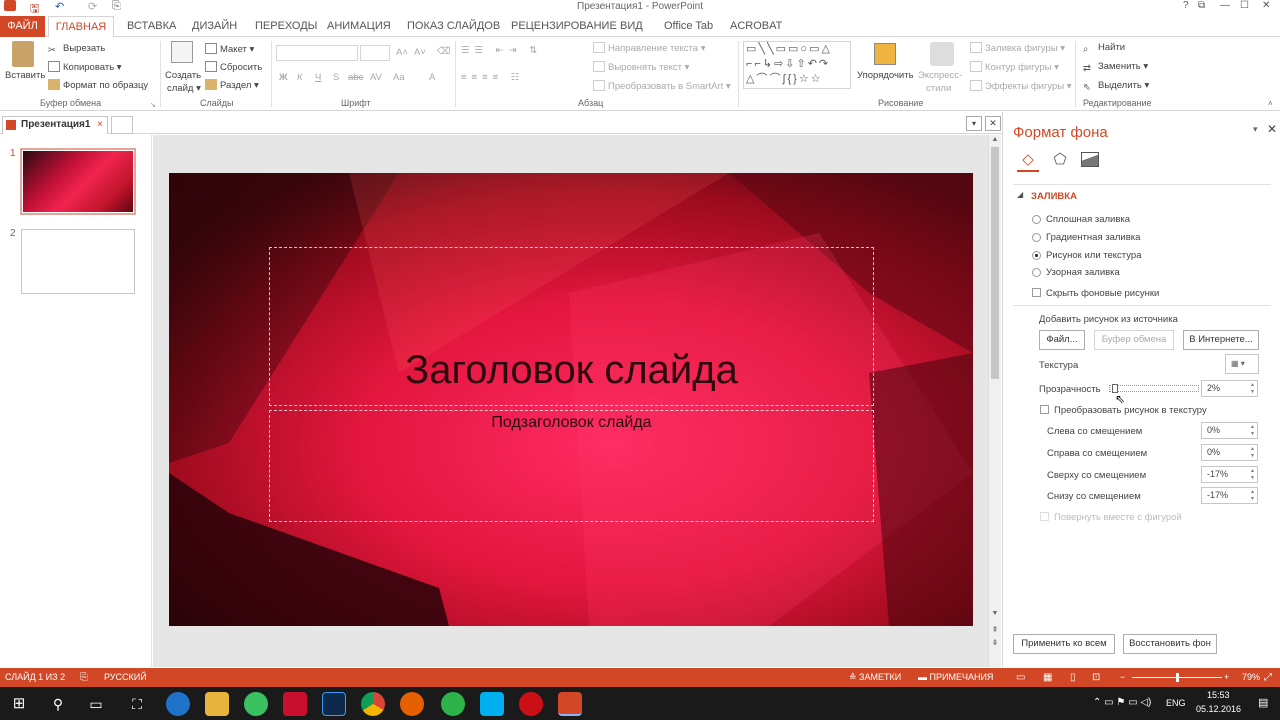  I want to click on notes-button: ≙ ЗАМЕТКИ, so click(875, 677).